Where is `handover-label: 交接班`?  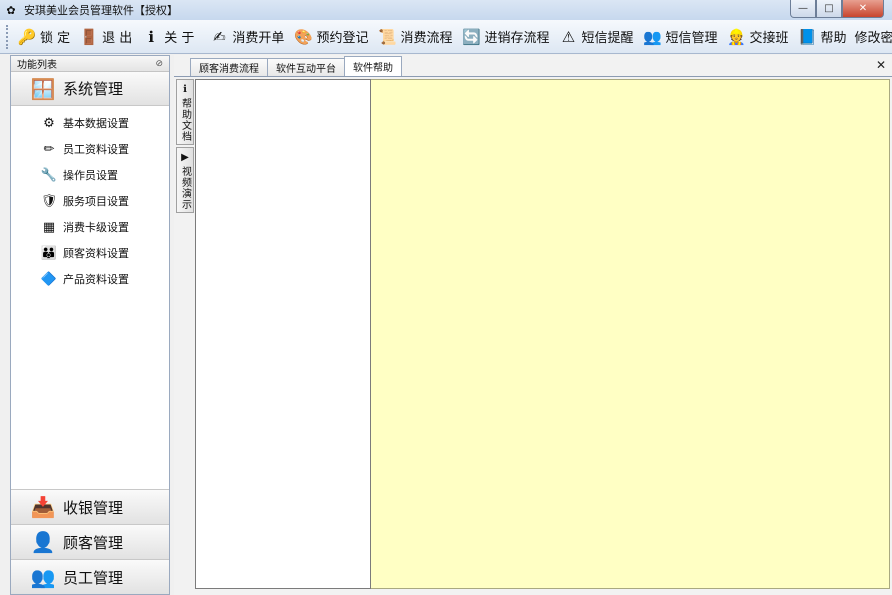
handover-label: 交接班 is located at coordinates (769, 38).